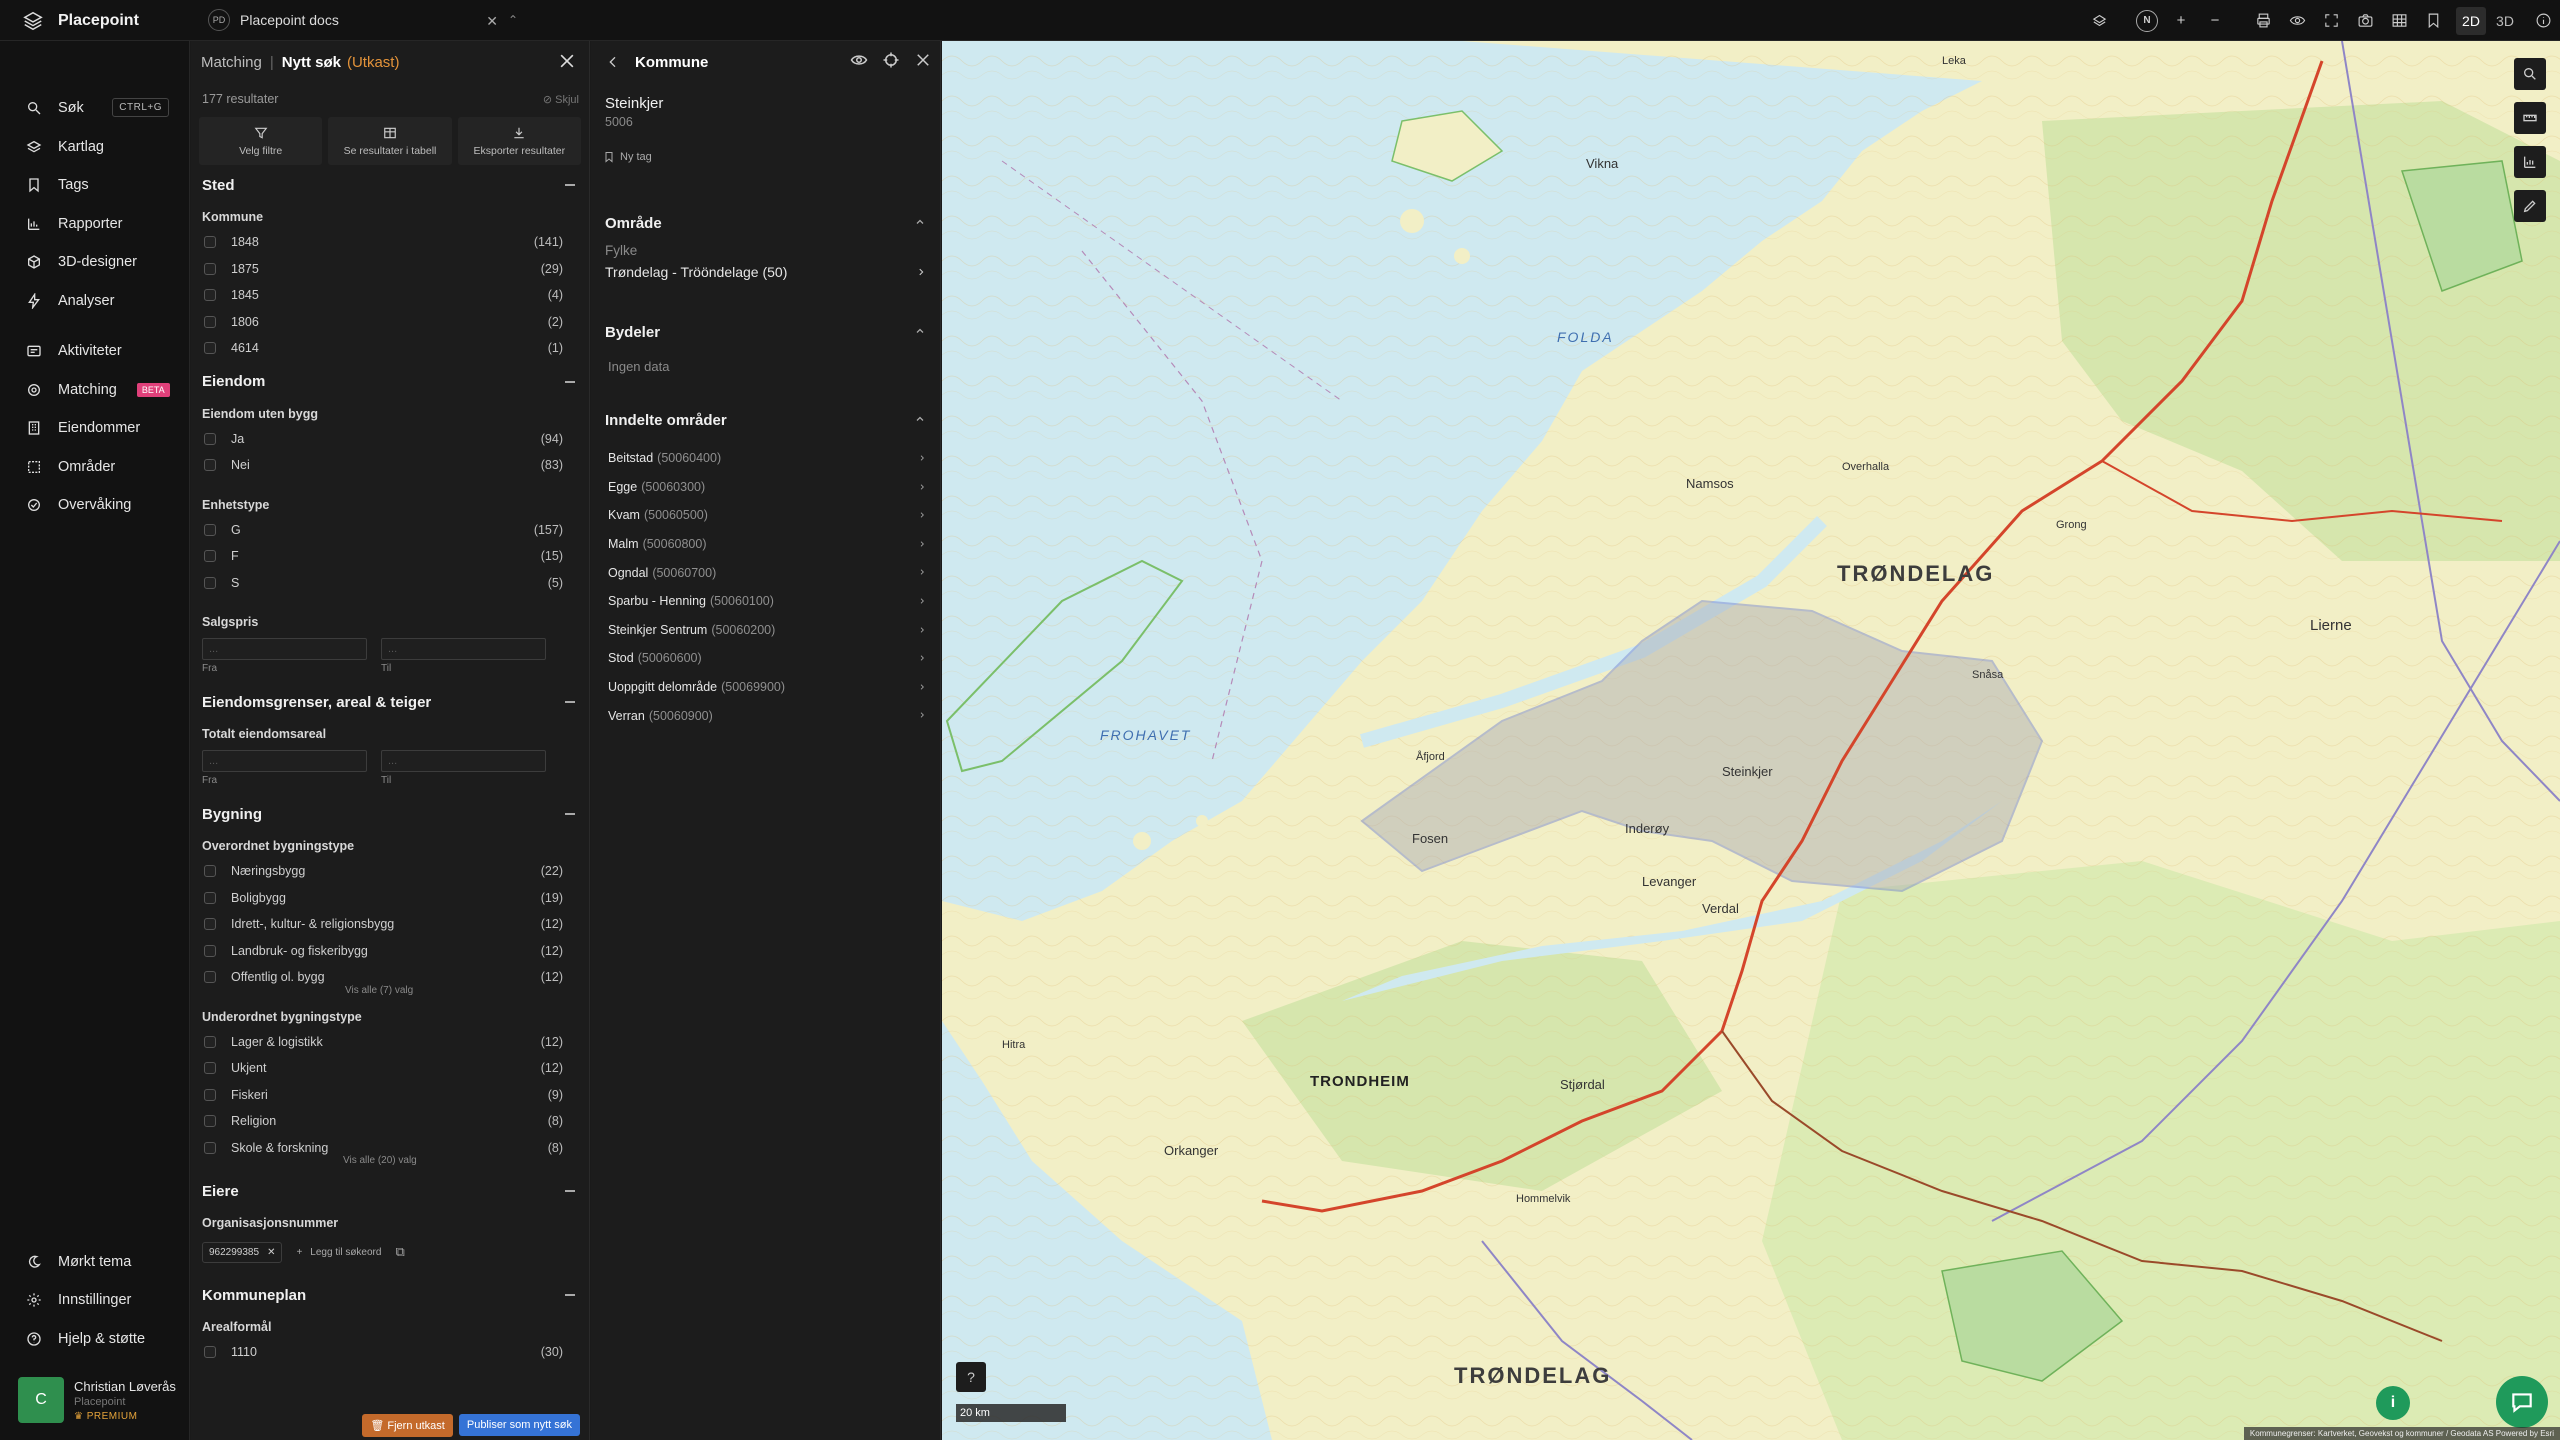 The width and height of the screenshot is (2560, 1440). Describe the element at coordinates (390, 583) in the screenshot. I see `filter-option: S (5)` at that location.